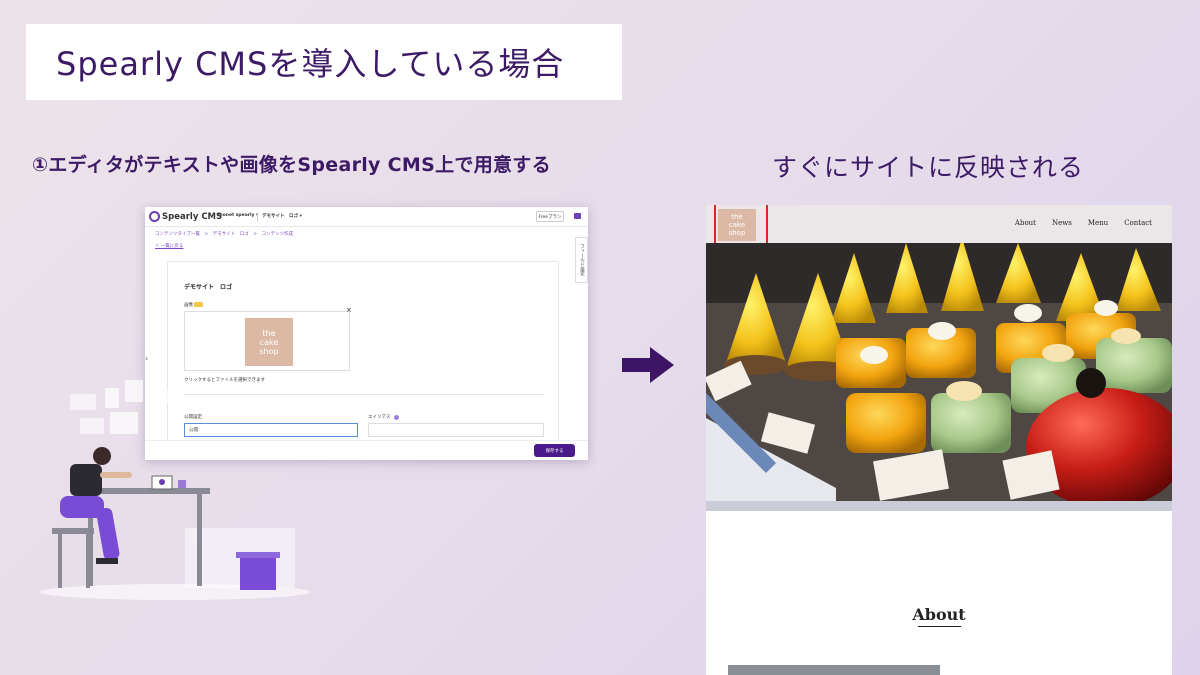 Image resolution: width=1200 pixels, height=675 pixels. Describe the element at coordinates (554, 450) in the screenshot. I see `save-button: 保存する` at that location.